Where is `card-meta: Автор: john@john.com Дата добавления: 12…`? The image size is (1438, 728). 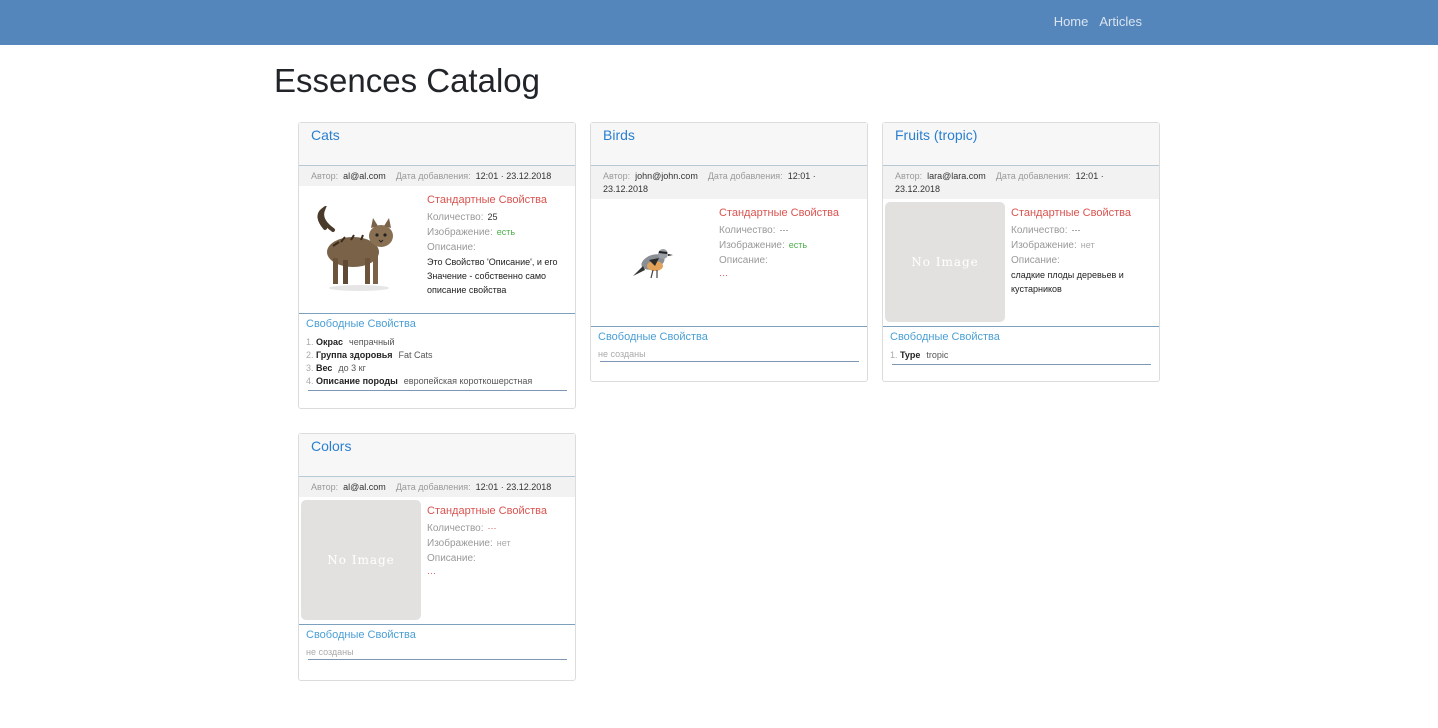 card-meta: Автор: john@john.com Дата добавления: 12… is located at coordinates (729, 182).